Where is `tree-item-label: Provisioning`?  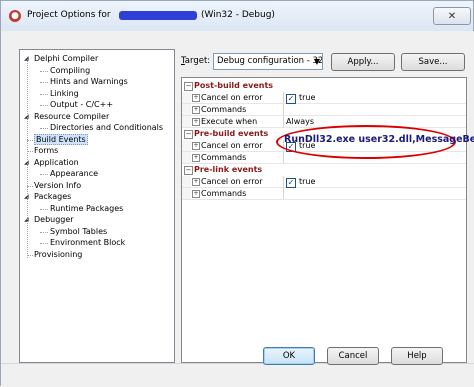
tree-item-label: Provisioning is located at coordinates (58, 254).